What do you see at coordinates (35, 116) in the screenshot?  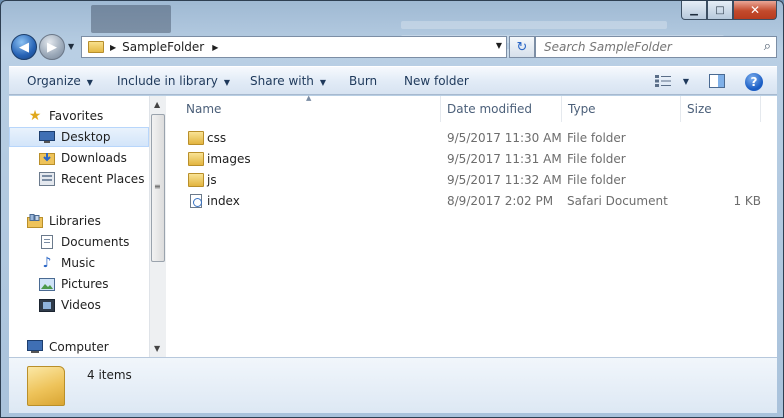 I see `star-icon: ★` at bounding box center [35, 116].